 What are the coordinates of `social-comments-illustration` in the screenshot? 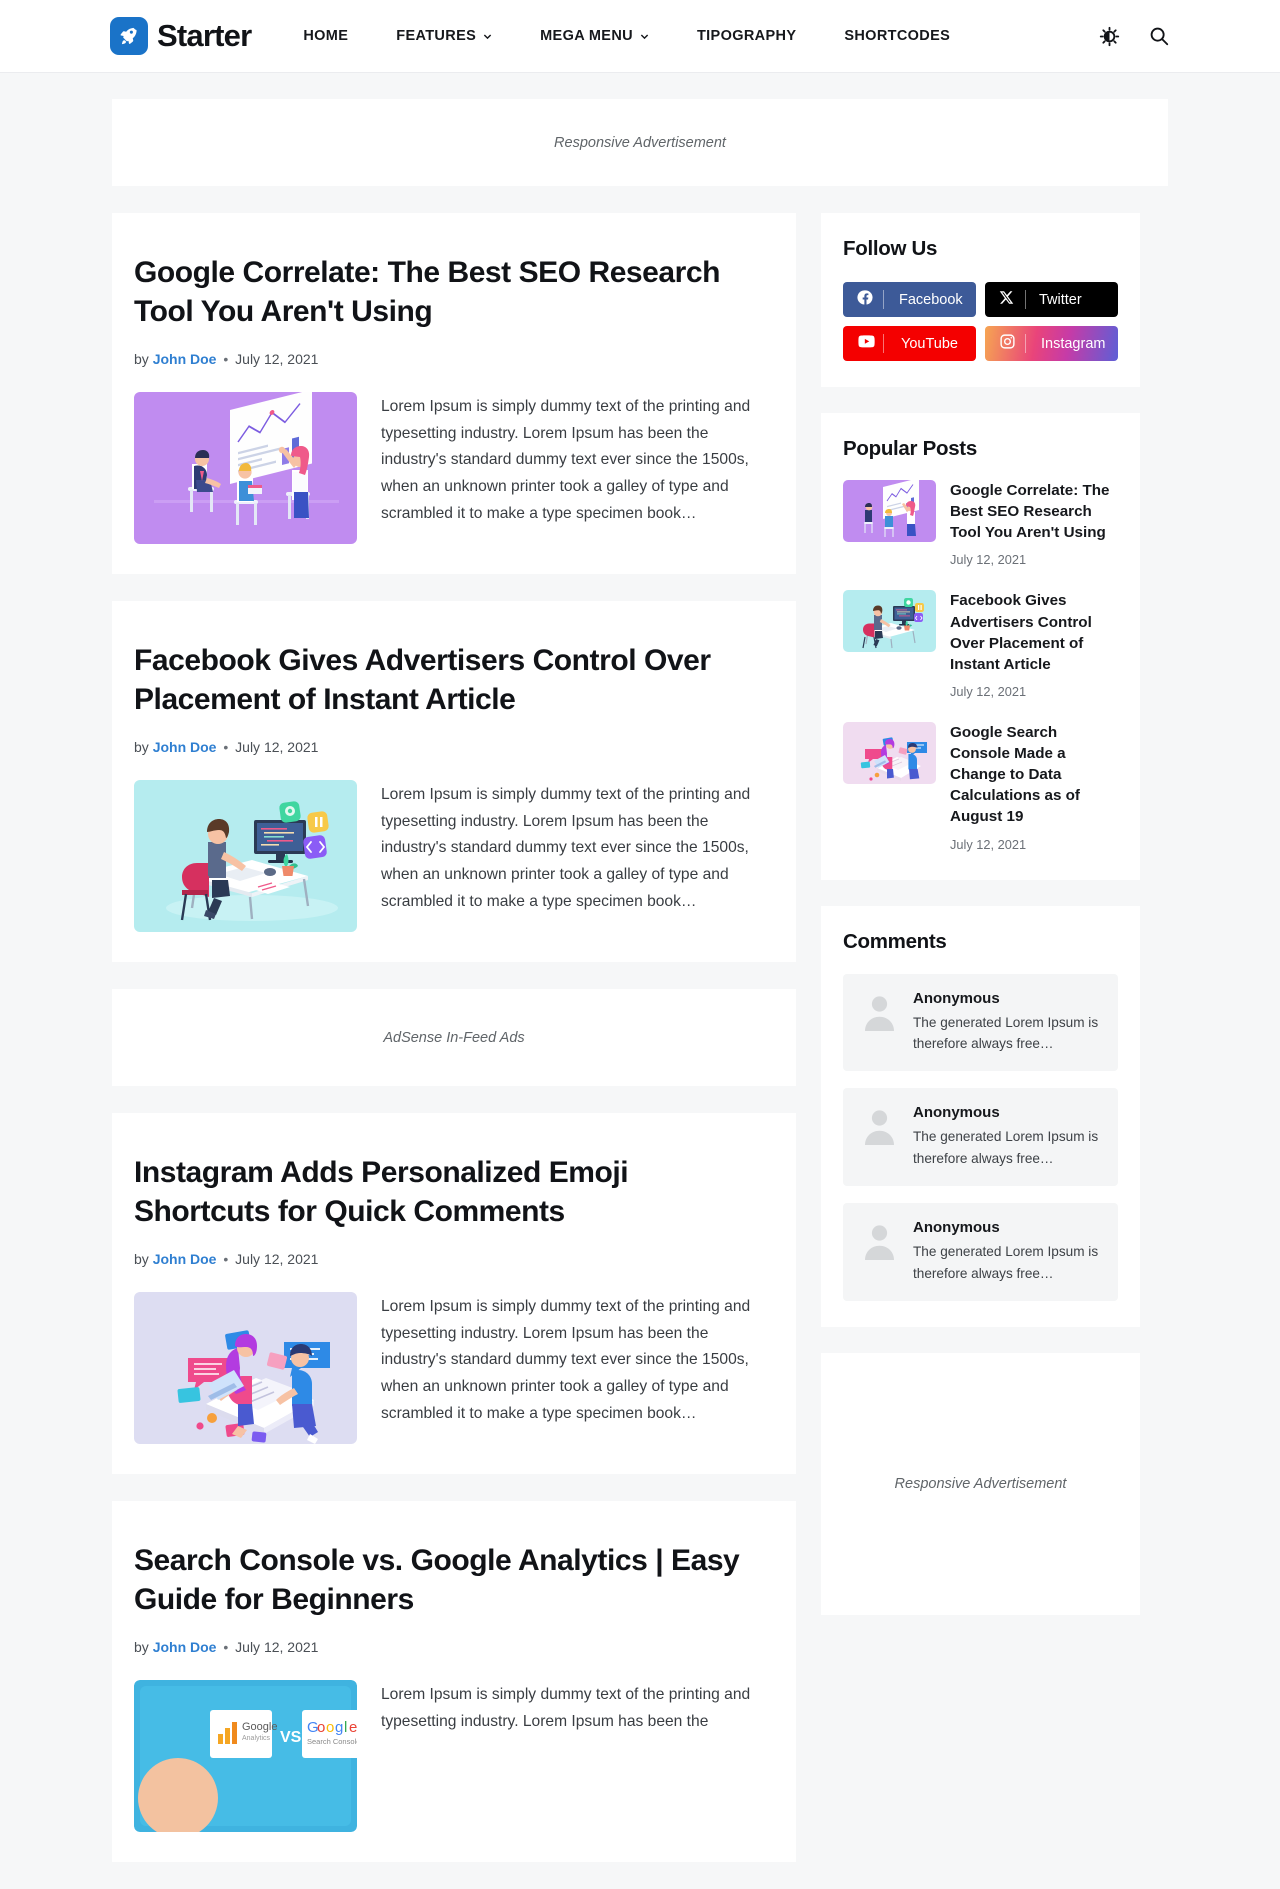 It's located at (245, 1368).